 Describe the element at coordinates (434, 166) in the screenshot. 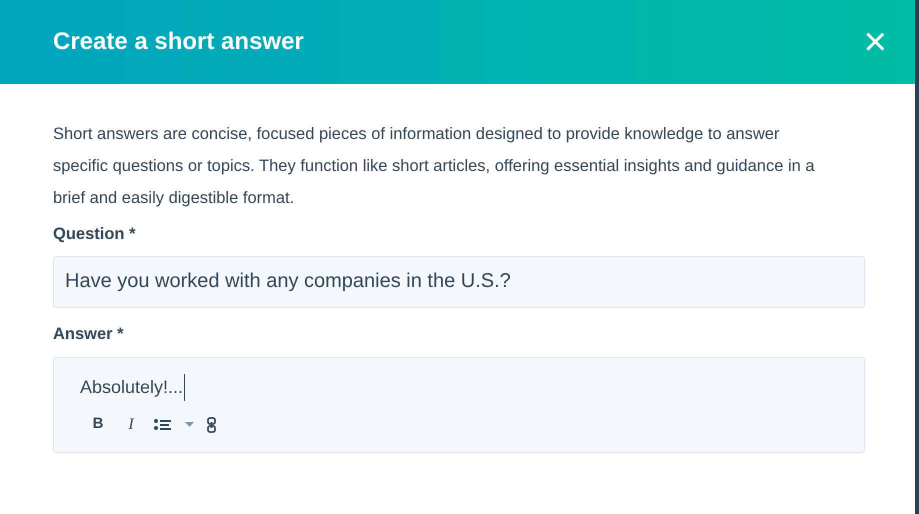

I see `description: Short answers are concise, focused pieces of information designed to provide knowledge to answer specific questions or topics. They function like short articles, offering essential insights and guidance in a brief and easily digestible format.` at that location.